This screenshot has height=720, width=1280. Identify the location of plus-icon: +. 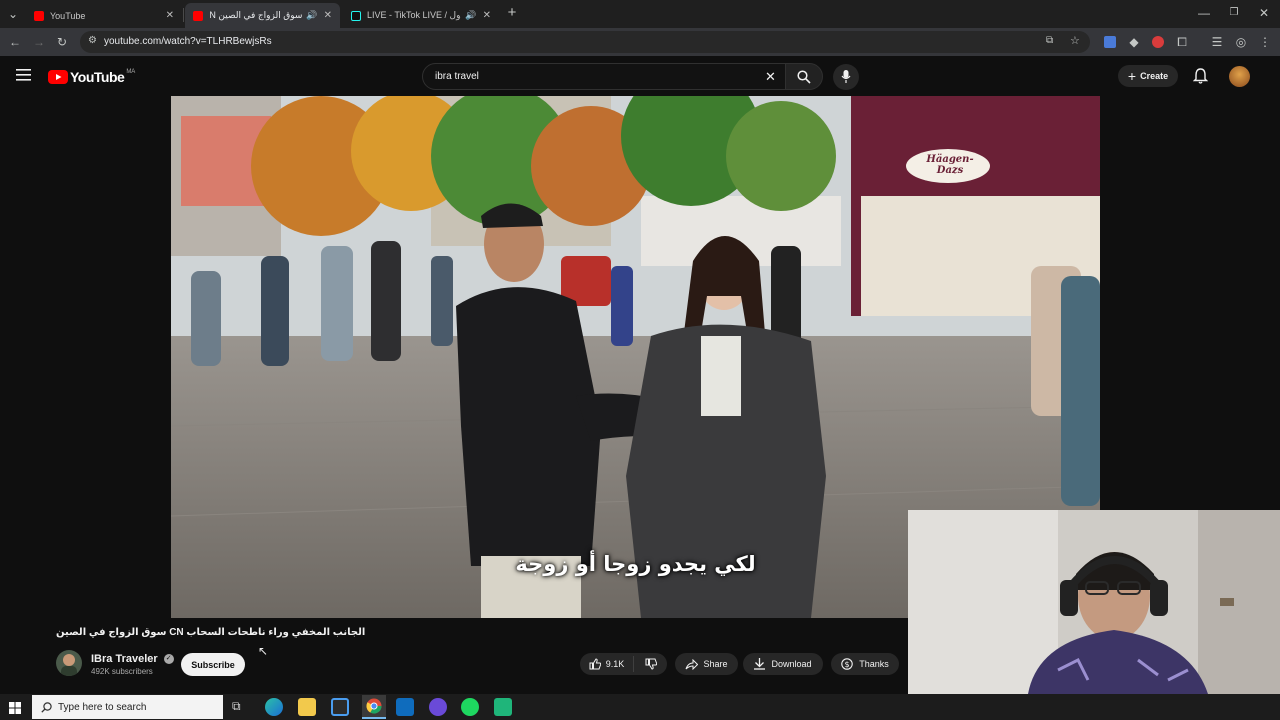
(1132, 76).